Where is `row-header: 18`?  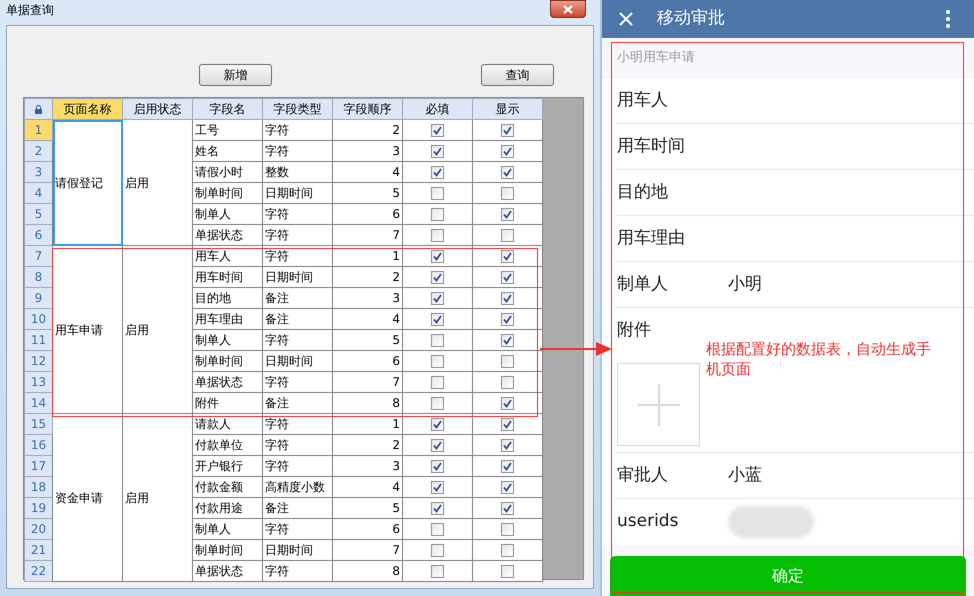 row-header: 18 is located at coordinates (38, 487).